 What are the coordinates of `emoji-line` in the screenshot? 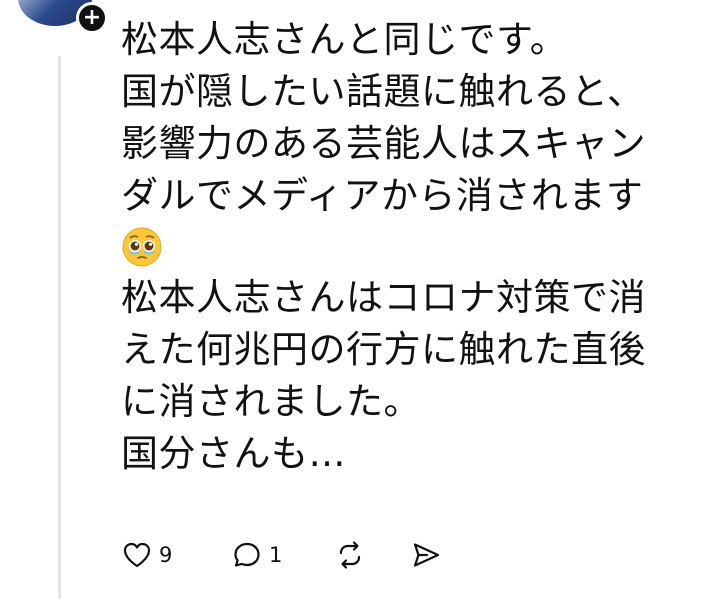 It's located at (401, 247).